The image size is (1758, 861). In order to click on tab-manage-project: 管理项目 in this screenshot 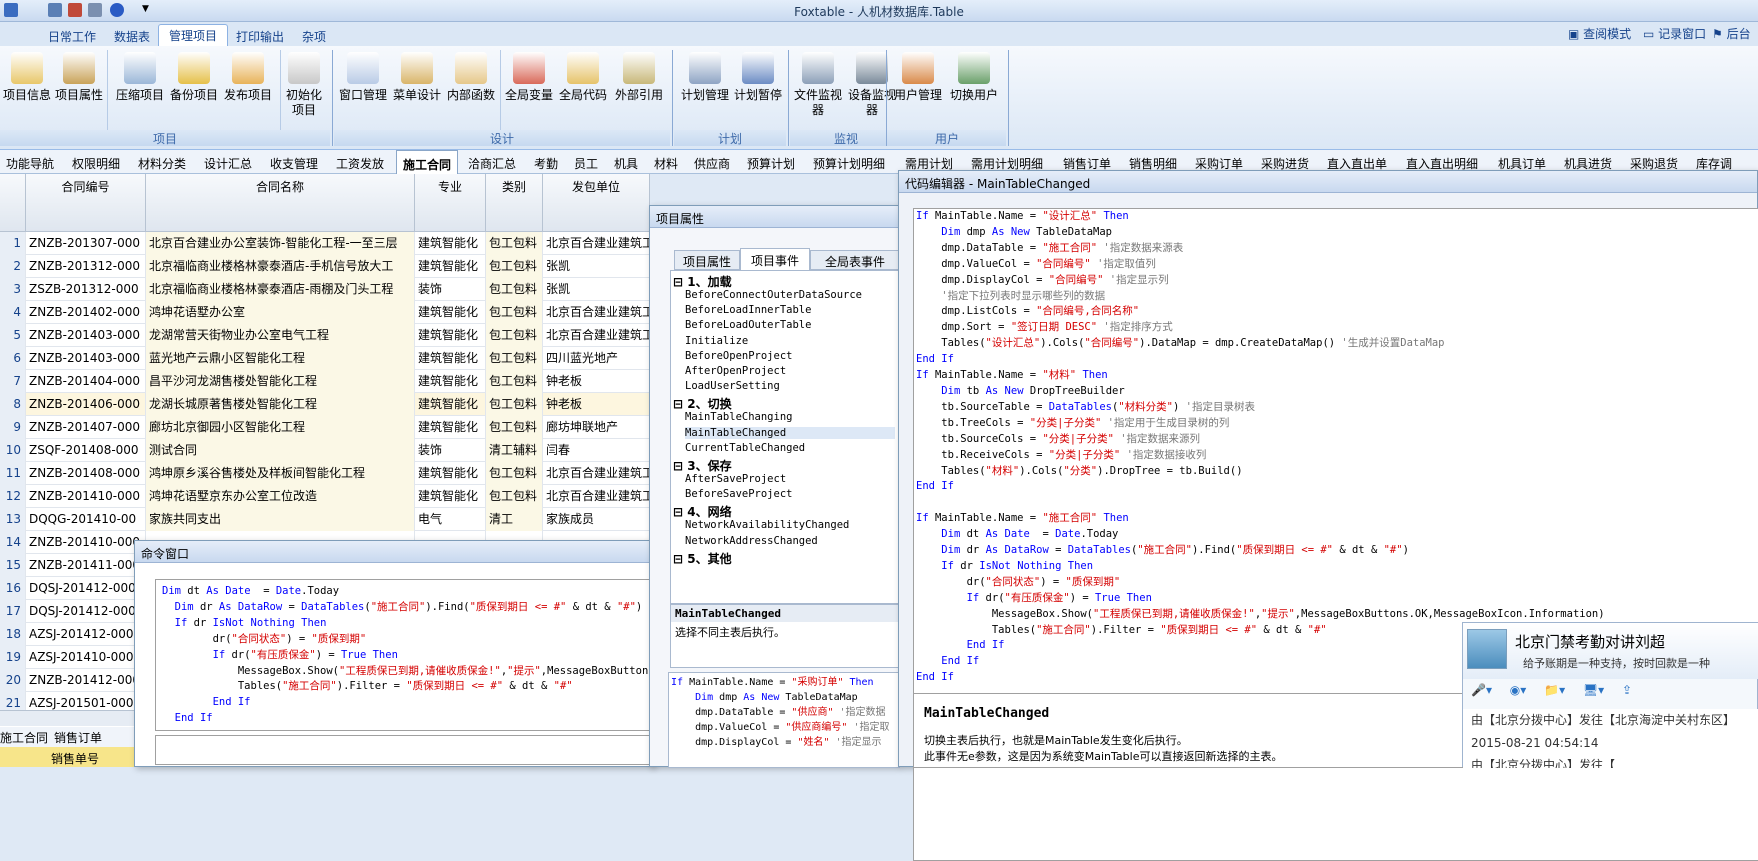, I will do `click(193, 35)`.